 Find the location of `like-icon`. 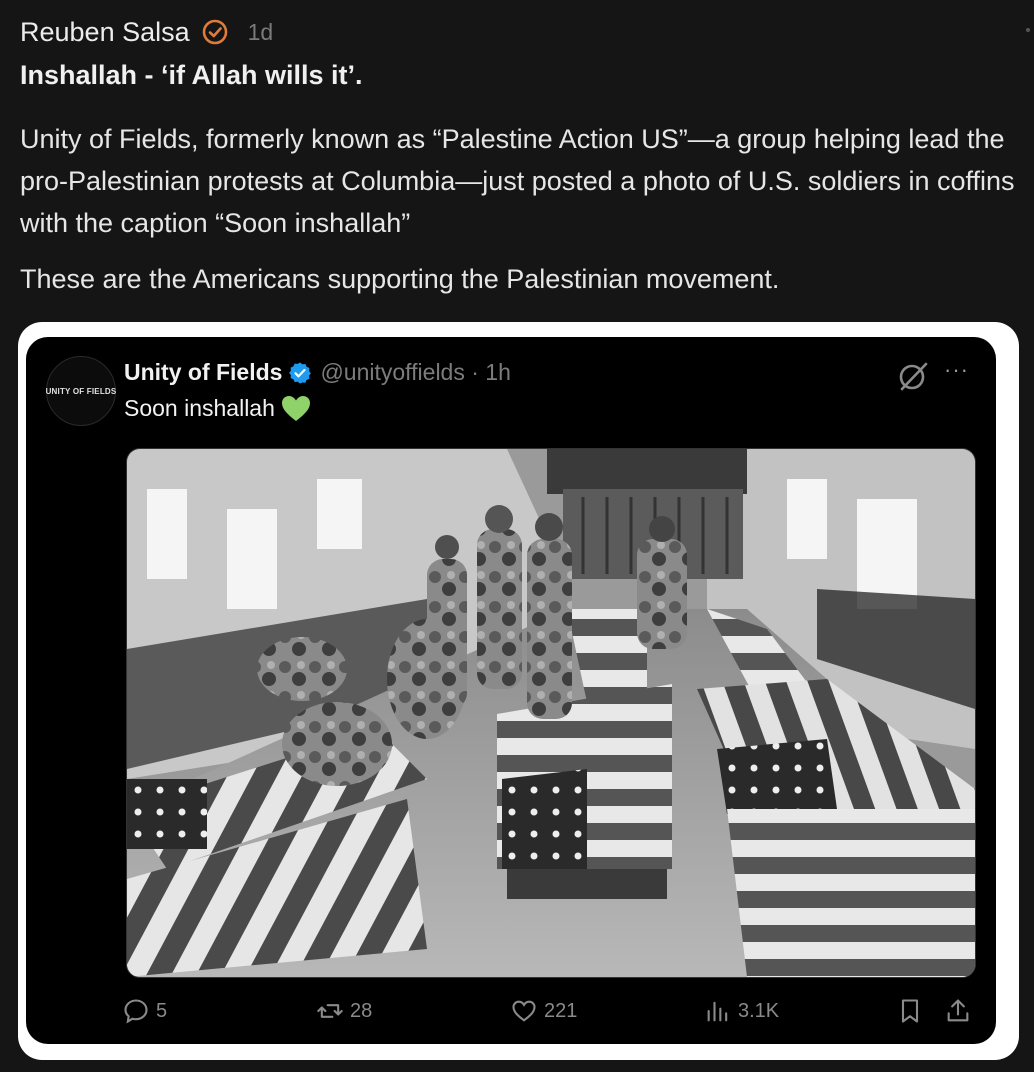

like-icon is located at coordinates (524, 1011).